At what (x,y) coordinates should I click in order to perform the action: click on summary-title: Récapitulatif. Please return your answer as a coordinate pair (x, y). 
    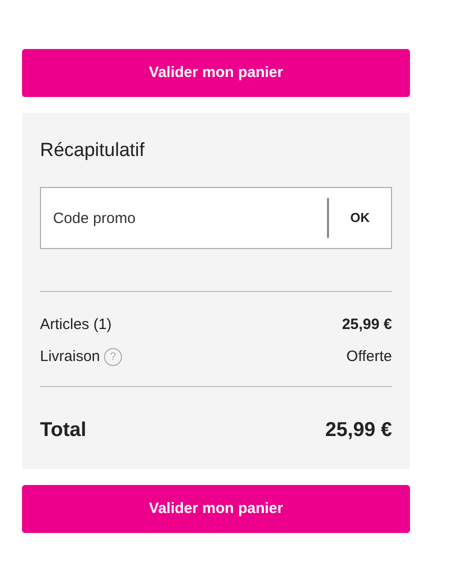
    Looking at the image, I should click on (93, 151).